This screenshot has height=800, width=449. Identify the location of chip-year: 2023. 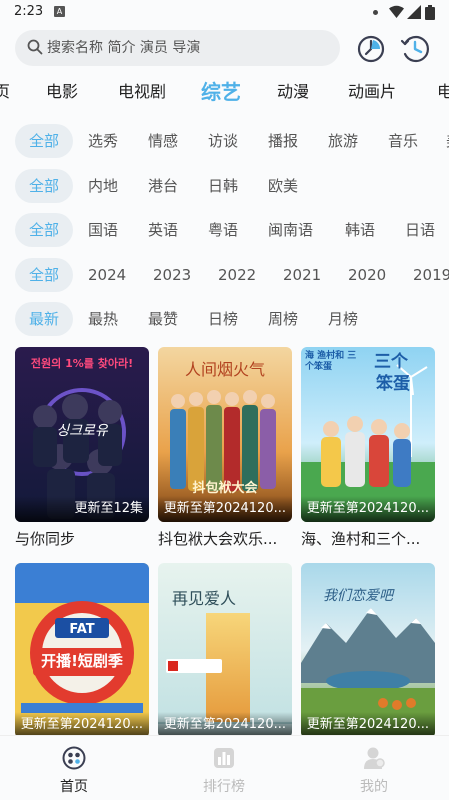
(172, 275).